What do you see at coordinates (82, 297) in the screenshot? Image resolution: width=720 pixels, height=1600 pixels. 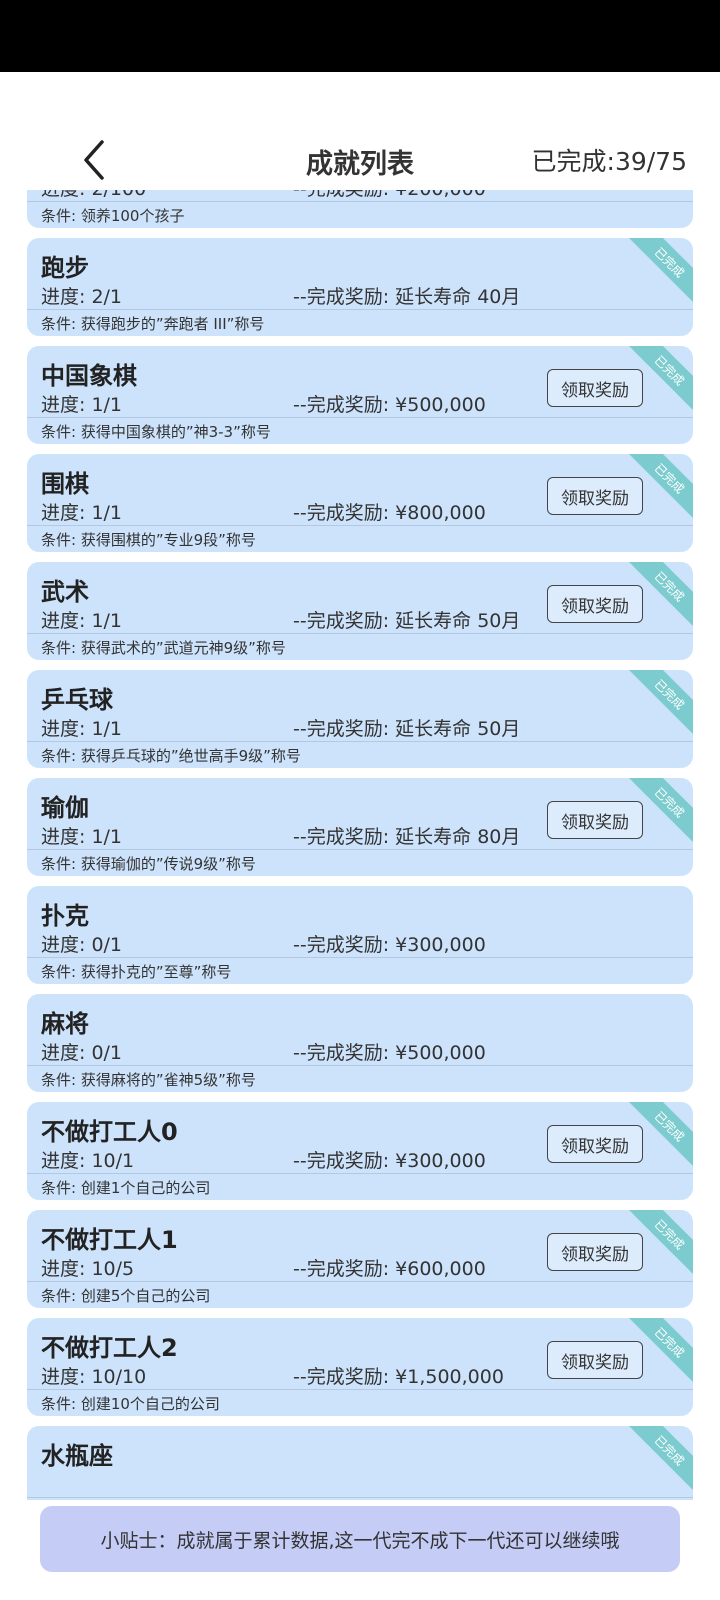 I see `achievement-progress: 进度: 2/1` at bounding box center [82, 297].